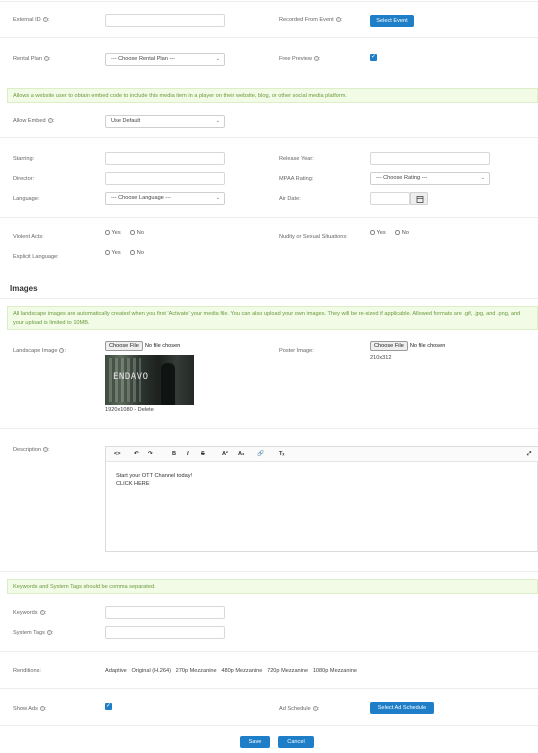 This screenshot has height=753, width=538. I want to click on images-heading: Images, so click(24, 288).